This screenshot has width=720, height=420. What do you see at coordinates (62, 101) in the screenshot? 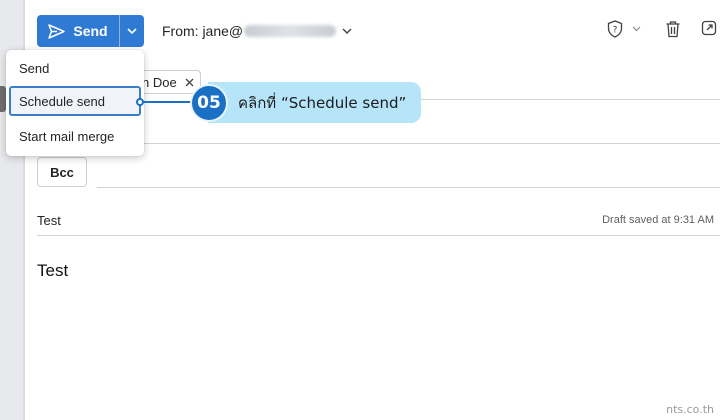
I see `menu-item-label: Schedule send` at bounding box center [62, 101].